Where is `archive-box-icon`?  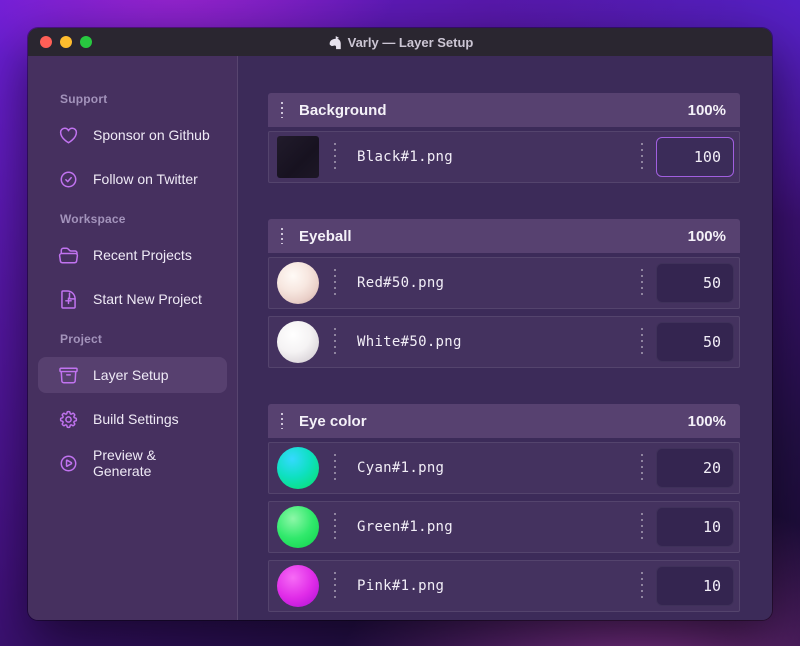 archive-box-icon is located at coordinates (68, 375).